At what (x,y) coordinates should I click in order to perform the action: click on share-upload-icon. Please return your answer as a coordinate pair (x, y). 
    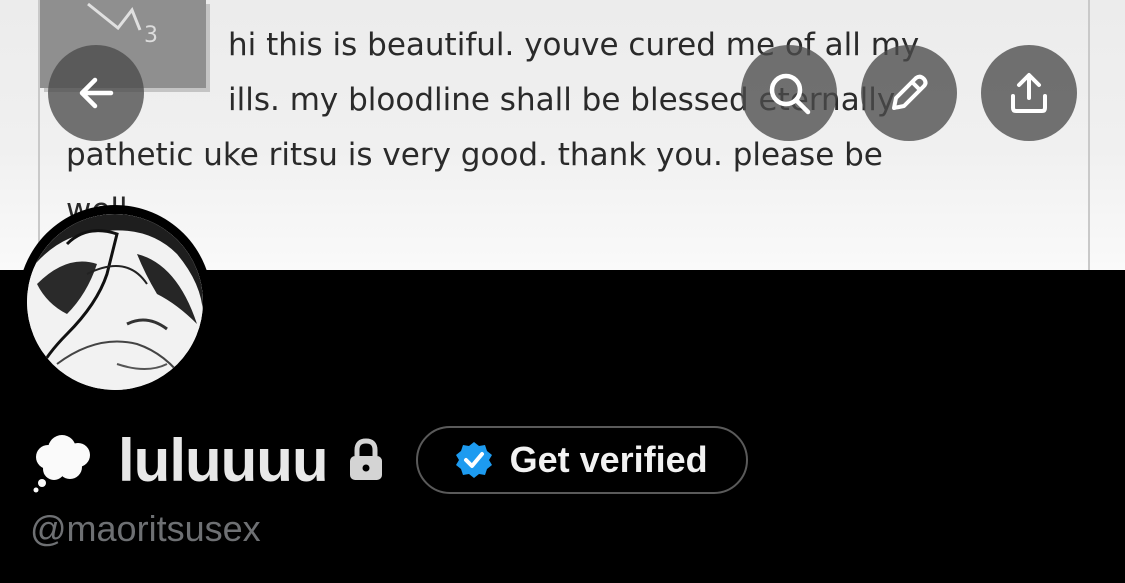
    Looking at the image, I should click on (1029, 93).